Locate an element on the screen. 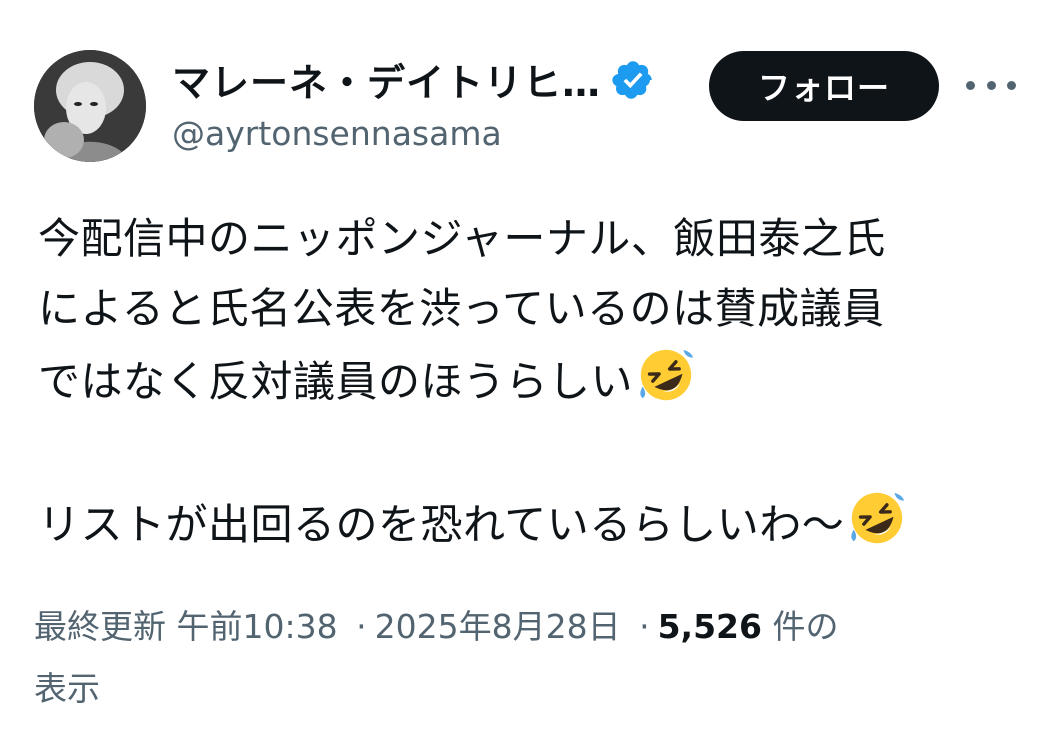  author-handle: @ayrtonsennasama is located at coordinates (337, 133).